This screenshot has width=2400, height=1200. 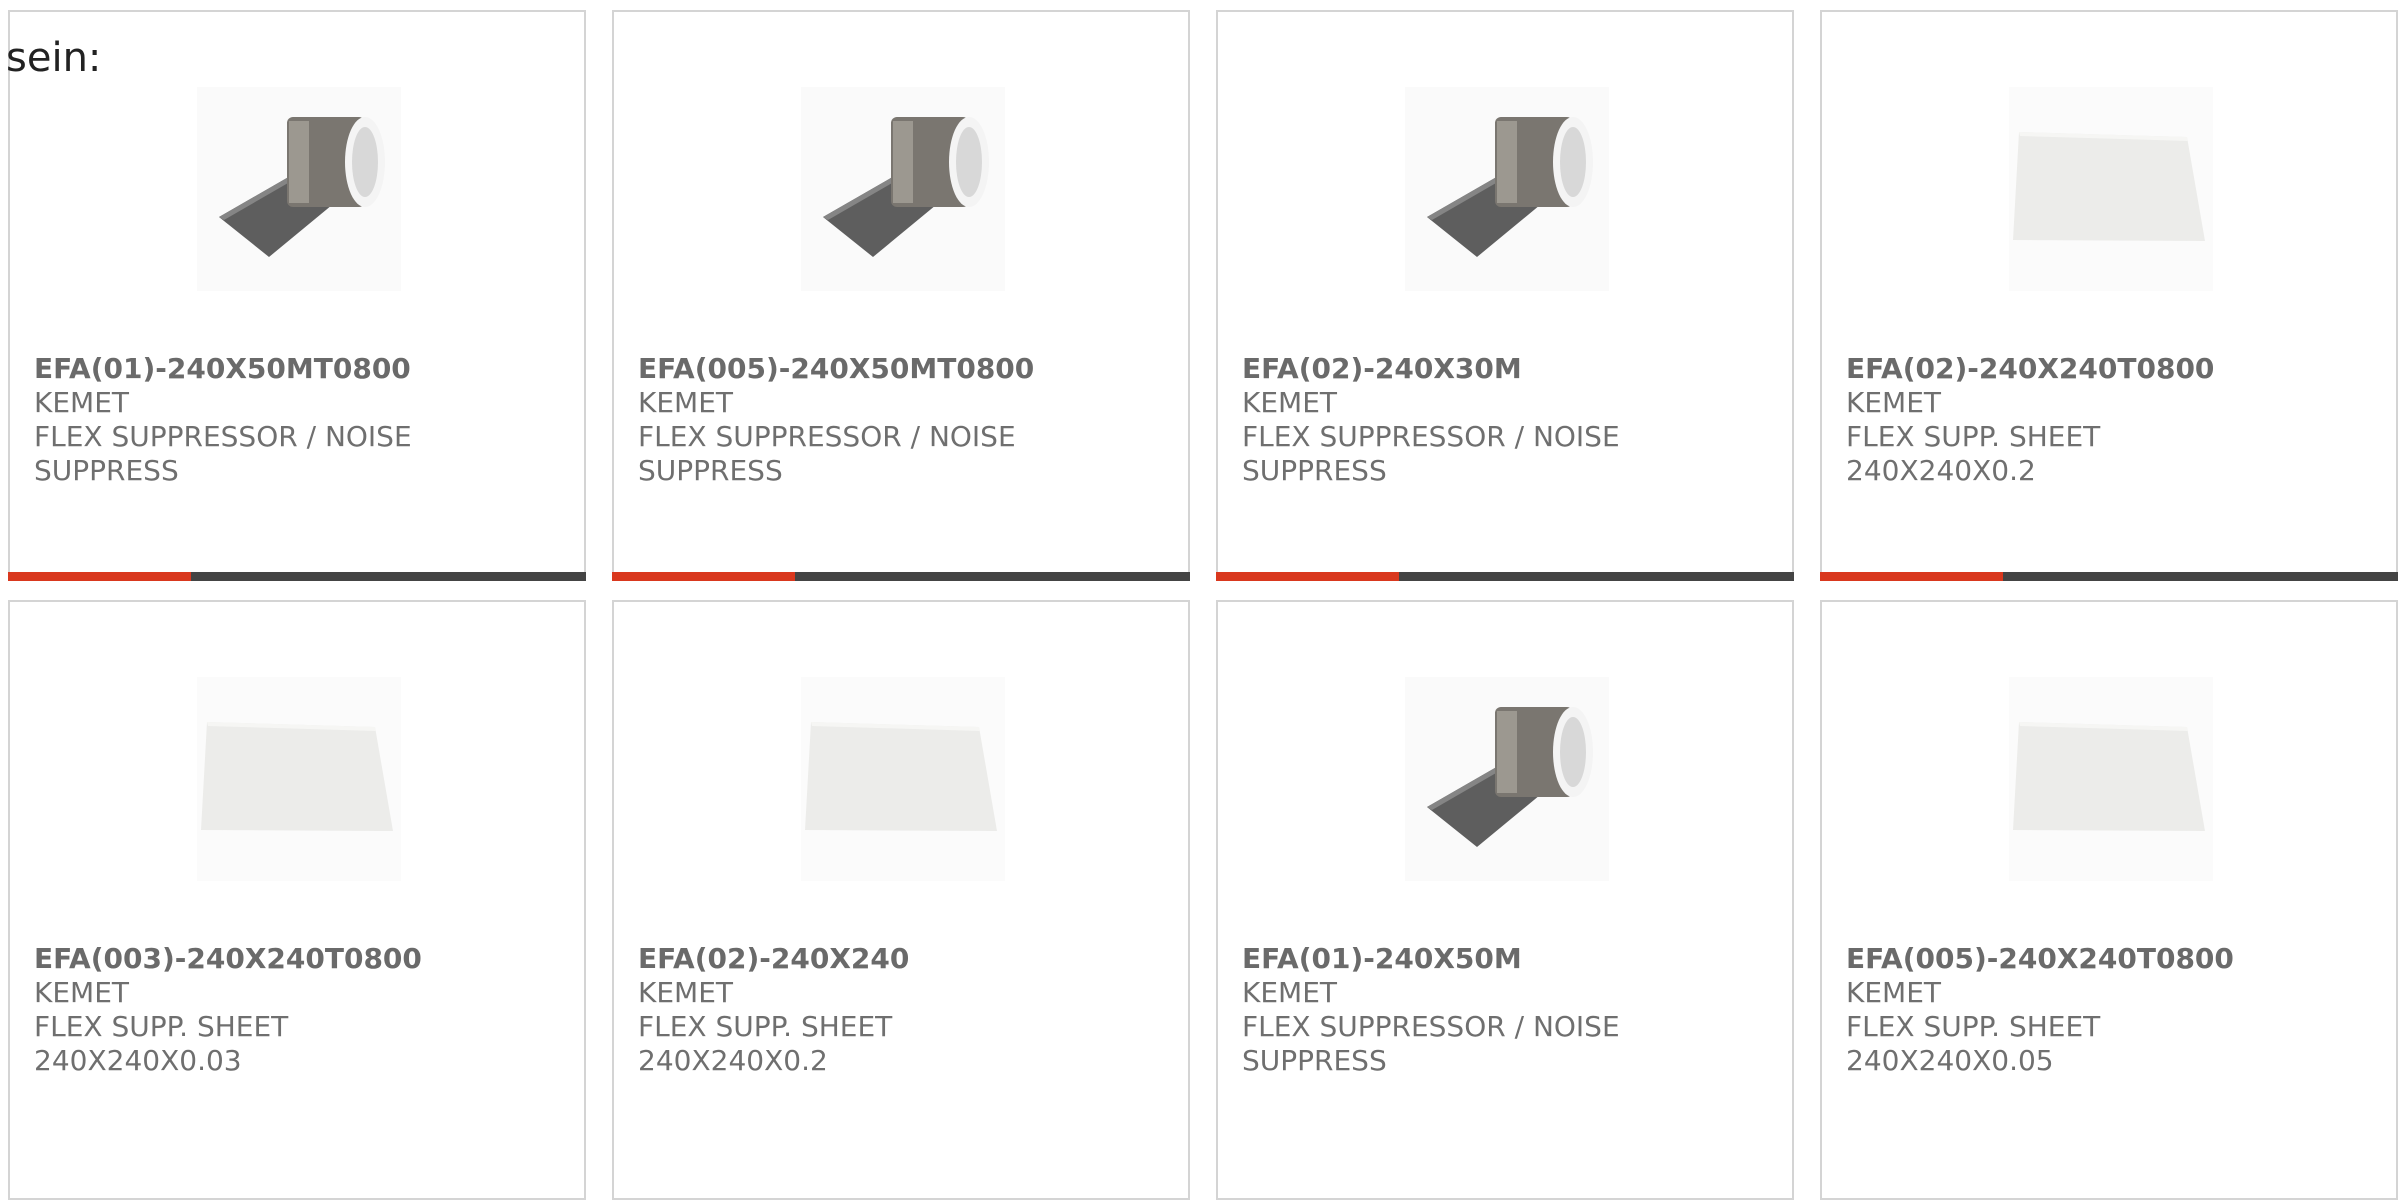 What do you see at coordinates (161, 1043) in the screenshot?
I see `description: FLEX SUPP. SHEET 240X240X0.03` at bounding box center [161, 1043].